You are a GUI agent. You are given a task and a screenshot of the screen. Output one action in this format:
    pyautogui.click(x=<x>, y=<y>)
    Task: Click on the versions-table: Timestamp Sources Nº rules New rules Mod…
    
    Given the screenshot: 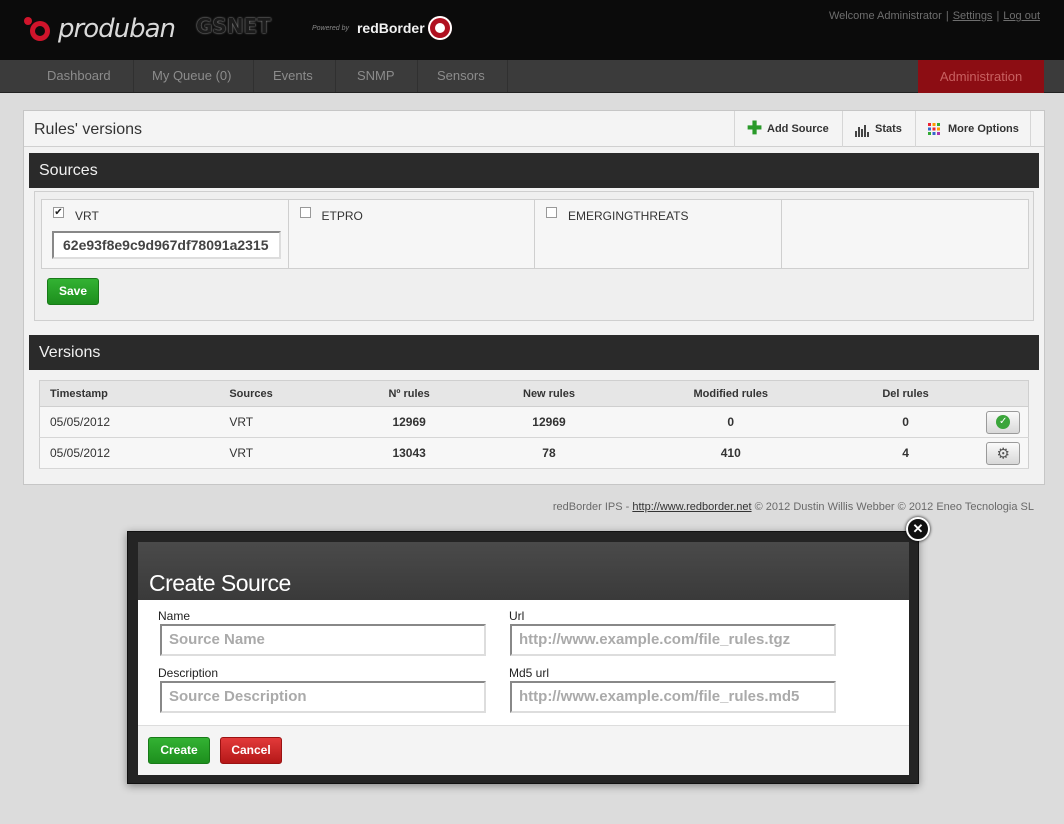 What is the action you would take?
    pyautogui.click(x=534, y=424)
    